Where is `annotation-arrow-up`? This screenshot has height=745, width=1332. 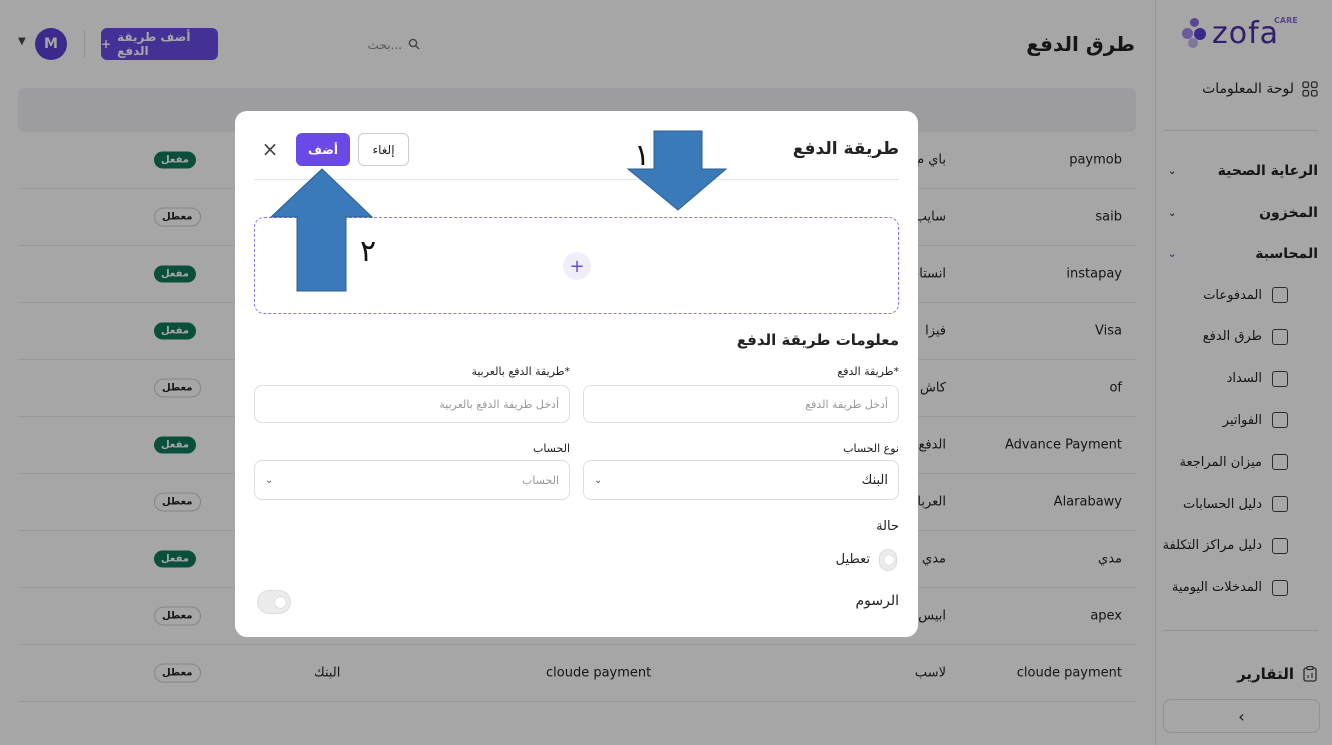 annotation-arrow-up is located at coordinates (321, 230).